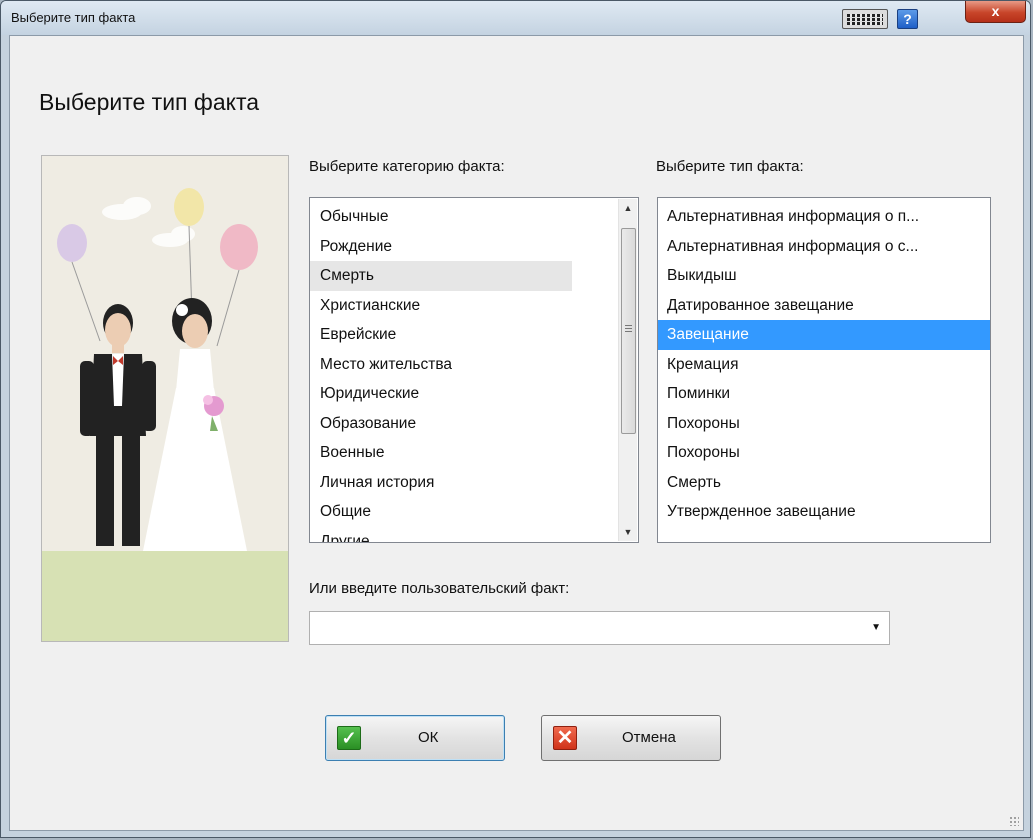  Describe the element at coordinates (149, 102) in the screenshot. I see `page-title: Выберите тип факта` at that location.